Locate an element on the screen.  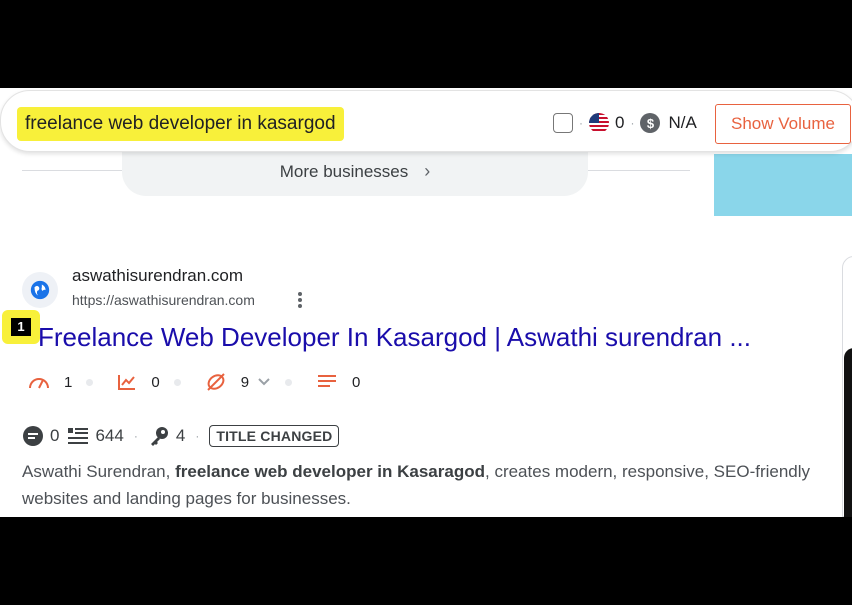
snippet-highlight: freelance web developer in Kasaragod is located at coordinates (330, 471).